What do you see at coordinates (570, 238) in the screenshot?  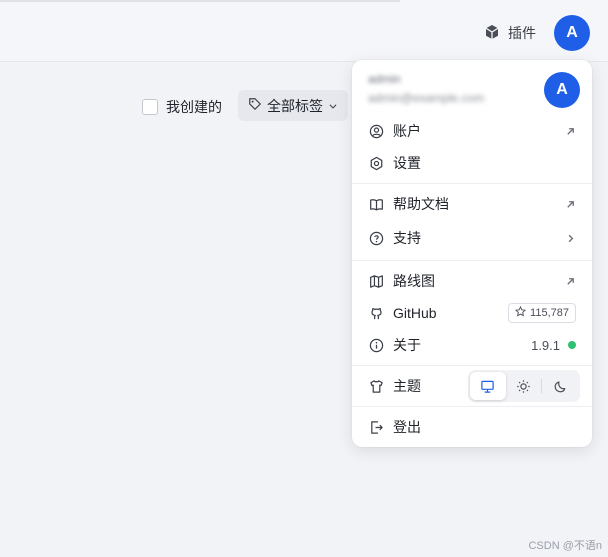 I see `chevron-right-icon` at bounding box center [570, 238].